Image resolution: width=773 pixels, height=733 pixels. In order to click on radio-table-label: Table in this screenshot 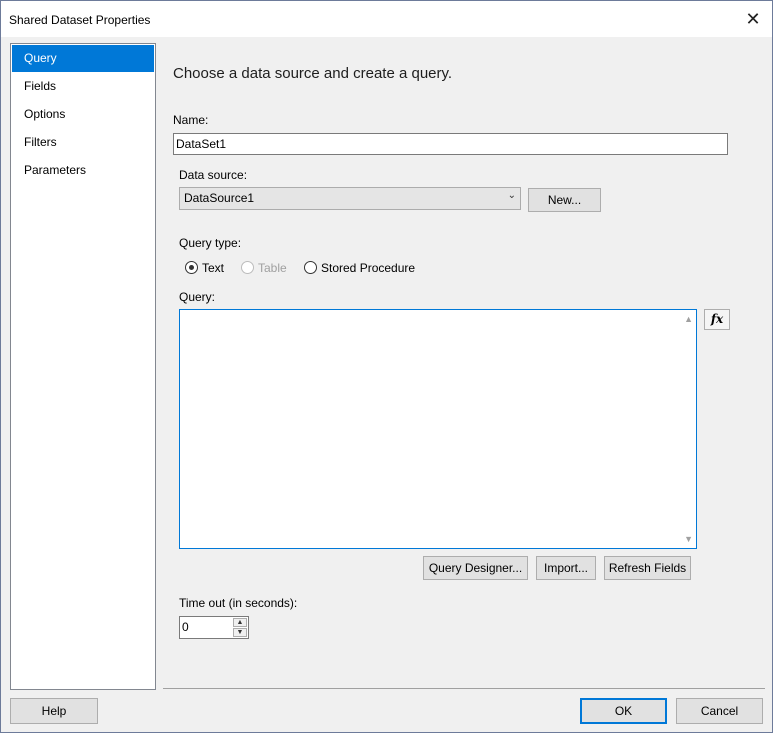, I will do `click(272, 267)`.